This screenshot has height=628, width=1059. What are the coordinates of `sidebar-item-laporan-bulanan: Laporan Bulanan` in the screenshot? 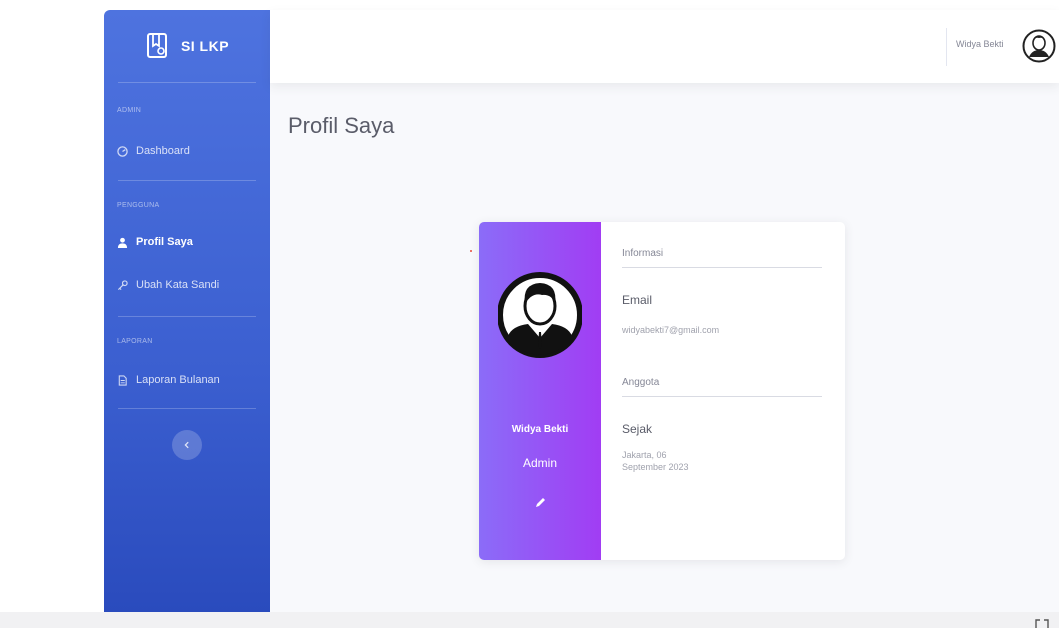 It's located at (187, 380).